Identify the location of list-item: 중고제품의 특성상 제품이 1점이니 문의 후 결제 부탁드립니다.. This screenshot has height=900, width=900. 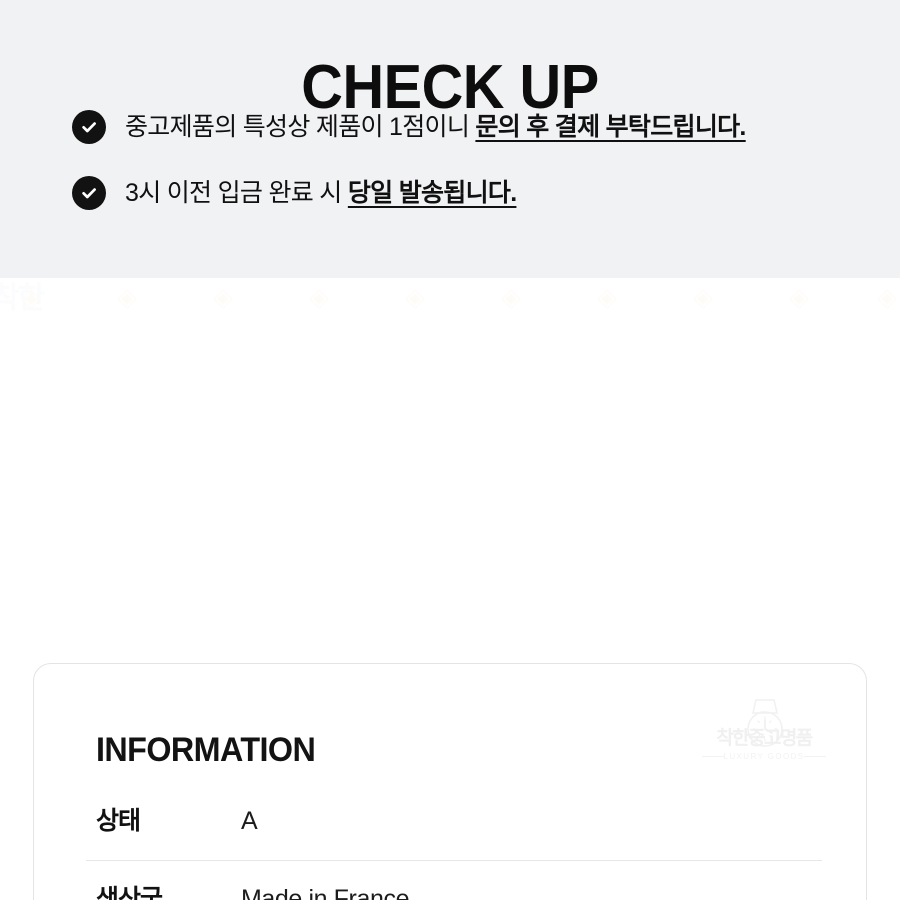
(472, 128).